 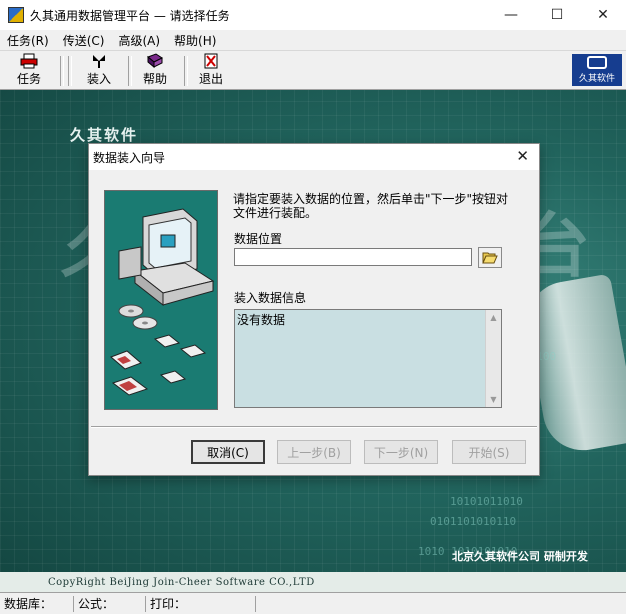 I want to click on brand-mark-icon, so click(x=597, y=62).